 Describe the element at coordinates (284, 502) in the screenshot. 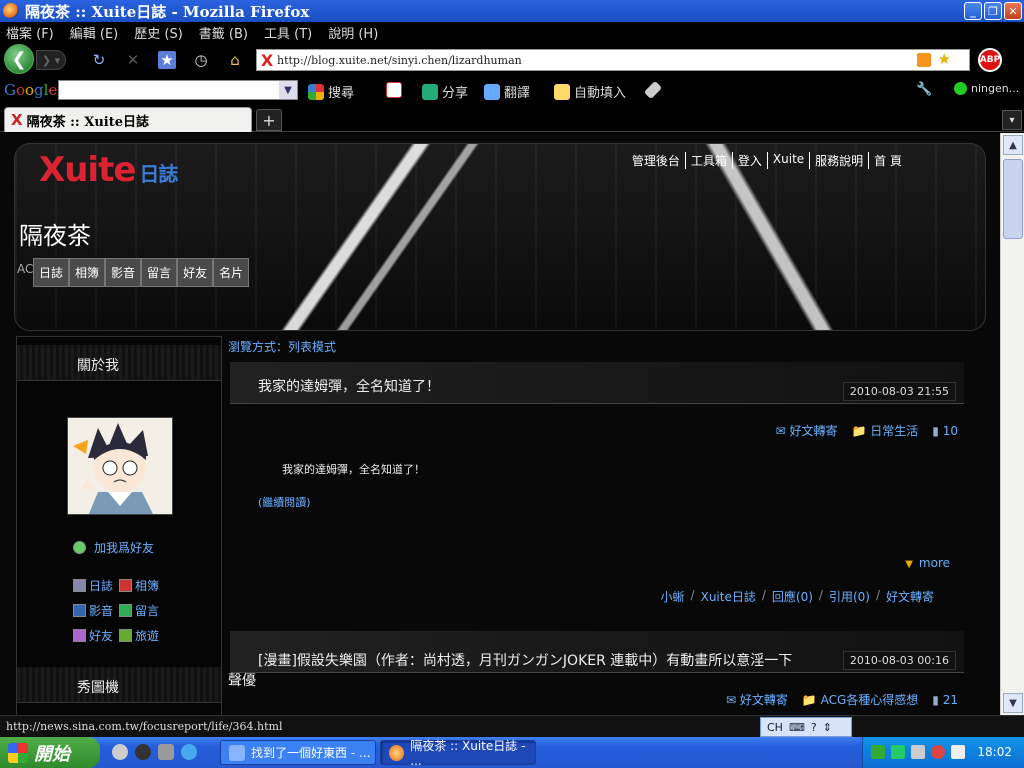

I see `post1-read-more-link: (繼續閱讀)` at that location.